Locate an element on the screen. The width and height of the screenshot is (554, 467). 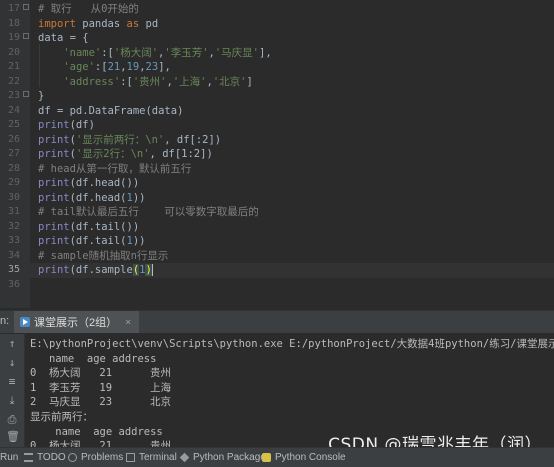
down-arrow-icon: ↓ is located at coordinates (12, 363).